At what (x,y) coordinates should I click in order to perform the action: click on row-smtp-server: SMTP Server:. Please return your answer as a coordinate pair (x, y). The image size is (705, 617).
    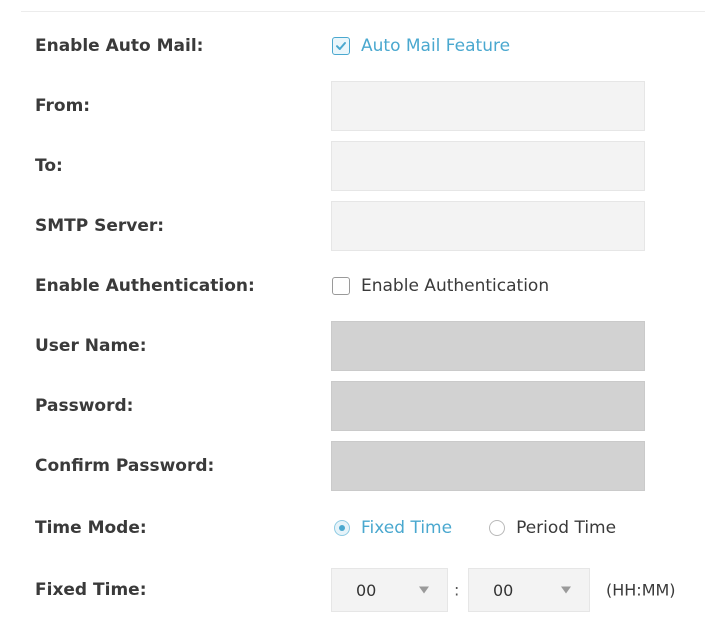
    Looking at the image, I should click on (352, 226).